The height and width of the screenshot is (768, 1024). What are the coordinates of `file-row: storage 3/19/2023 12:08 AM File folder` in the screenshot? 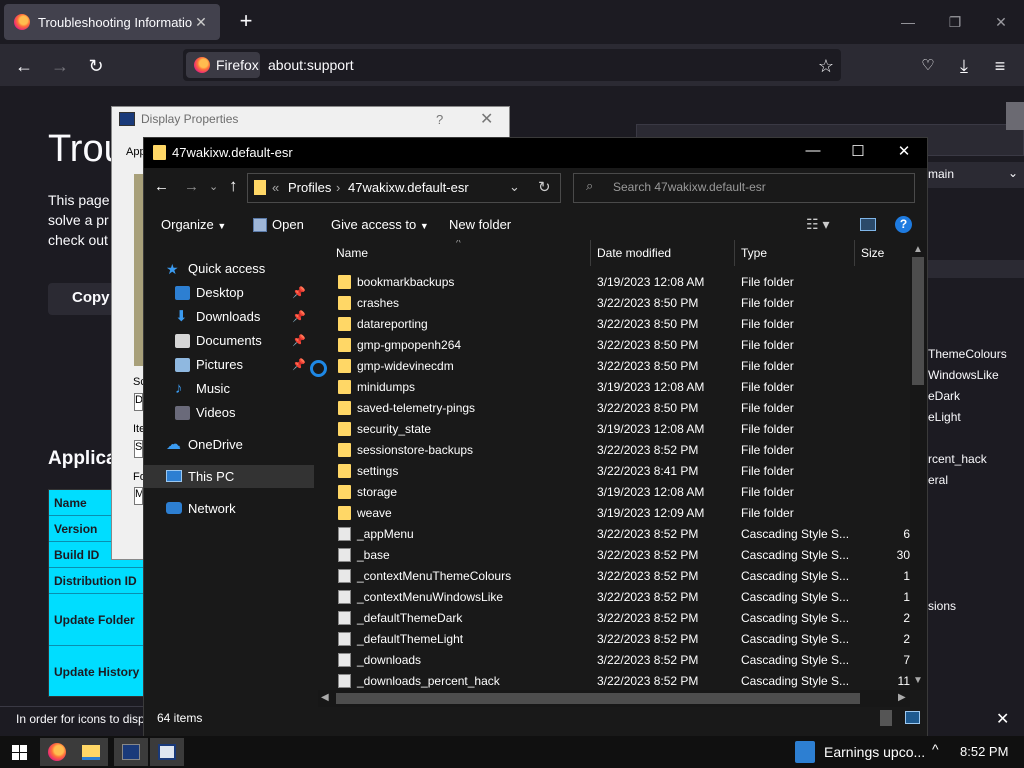 It's located at (614, 492).